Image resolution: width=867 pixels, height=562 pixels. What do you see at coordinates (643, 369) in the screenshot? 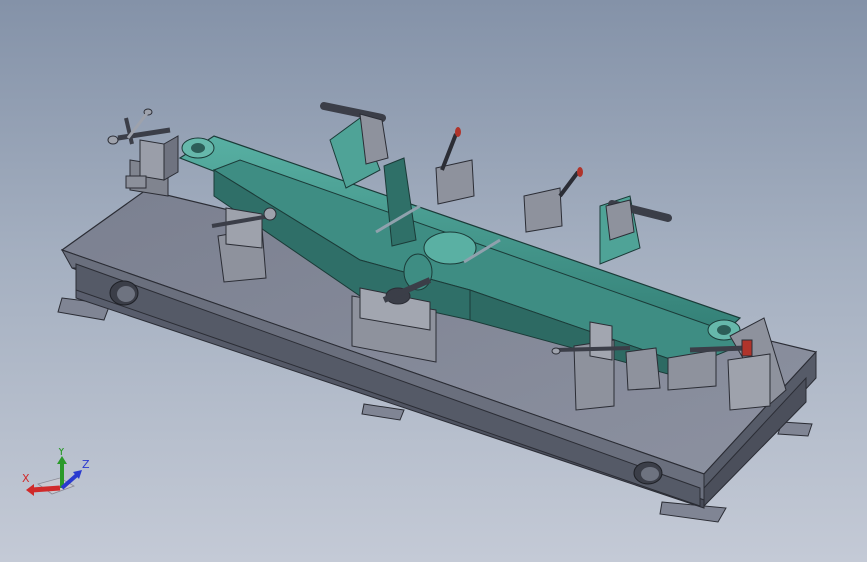
I see `fixture-support` at bounding box center [643, 369].